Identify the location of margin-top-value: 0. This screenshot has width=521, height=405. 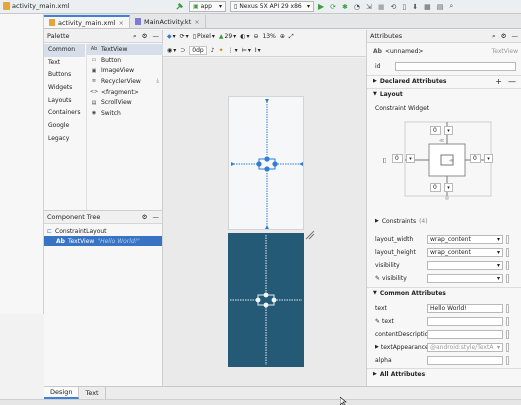
(435, 130).